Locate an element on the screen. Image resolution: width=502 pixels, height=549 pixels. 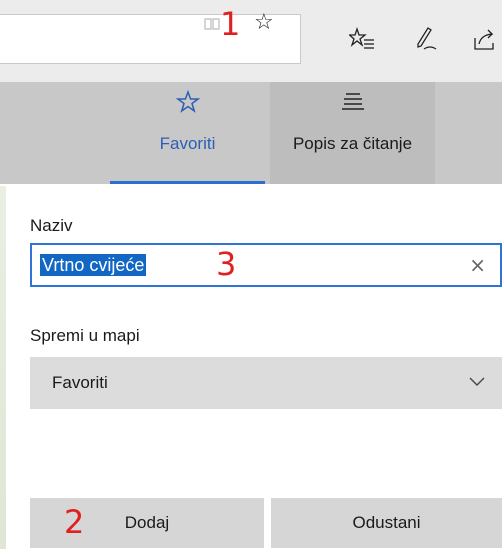
share-icon is located at coordinates (485, 39).